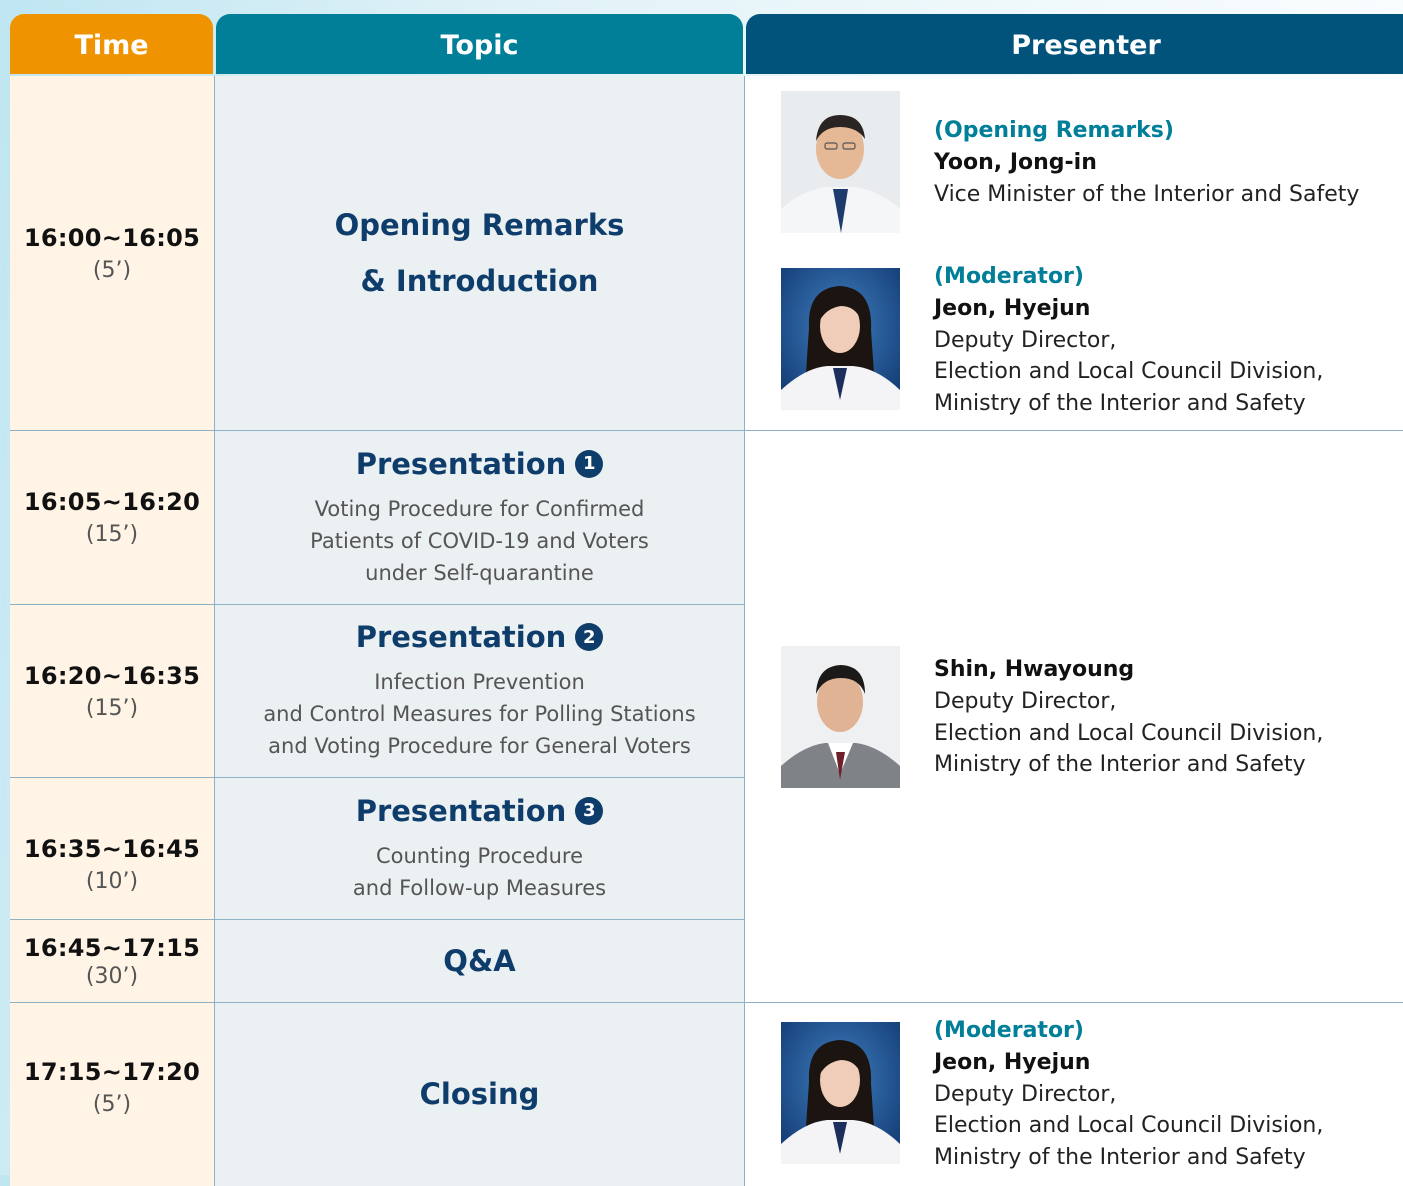 This screenshot has width=1403, height=1186. Describe the element at coordinates (1034, 669) in the screenshot. I see `presenter-name: Shin, Hwayoung` at that location.